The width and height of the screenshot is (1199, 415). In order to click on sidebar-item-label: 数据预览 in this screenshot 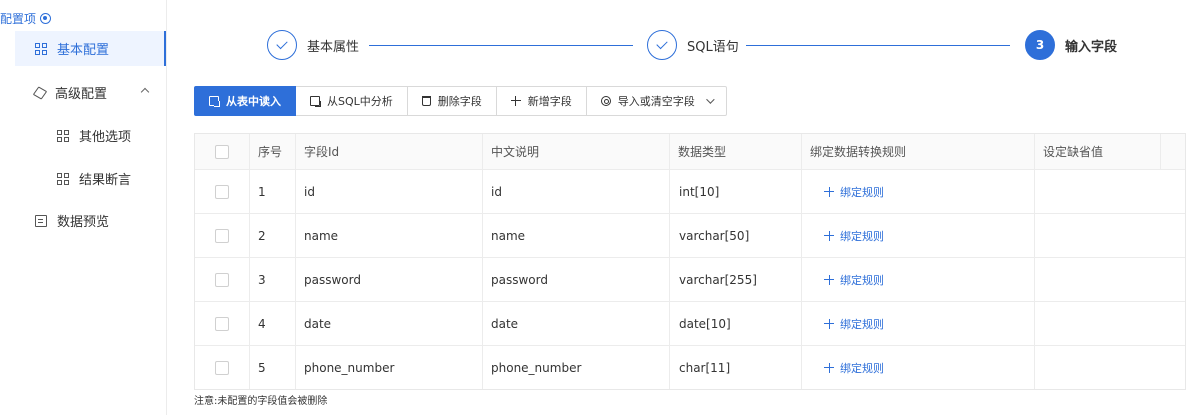, I will do `click(83, 222)`.